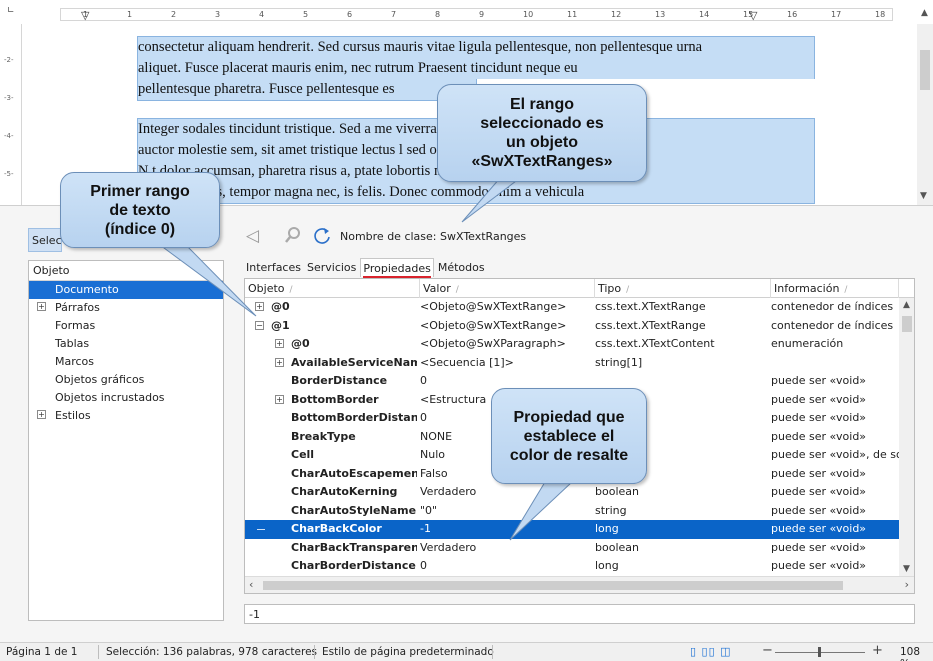 The height and width of the screenshot is (661, 933). Describe the element at coordinates (11, 11) in the screenshot. I see `tab-stop-icon: ∟` at that location.